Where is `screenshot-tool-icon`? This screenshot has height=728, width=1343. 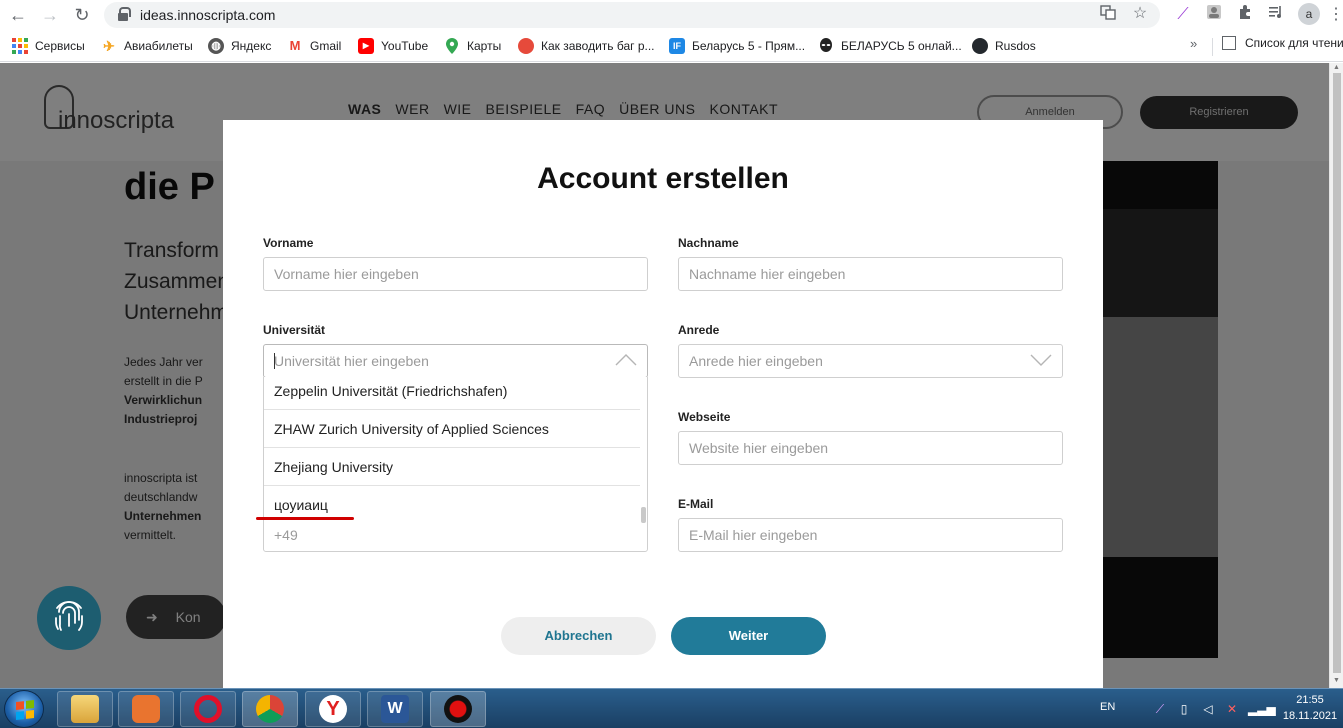
screenshot-tool-icon is located at coordinates (458, 709).